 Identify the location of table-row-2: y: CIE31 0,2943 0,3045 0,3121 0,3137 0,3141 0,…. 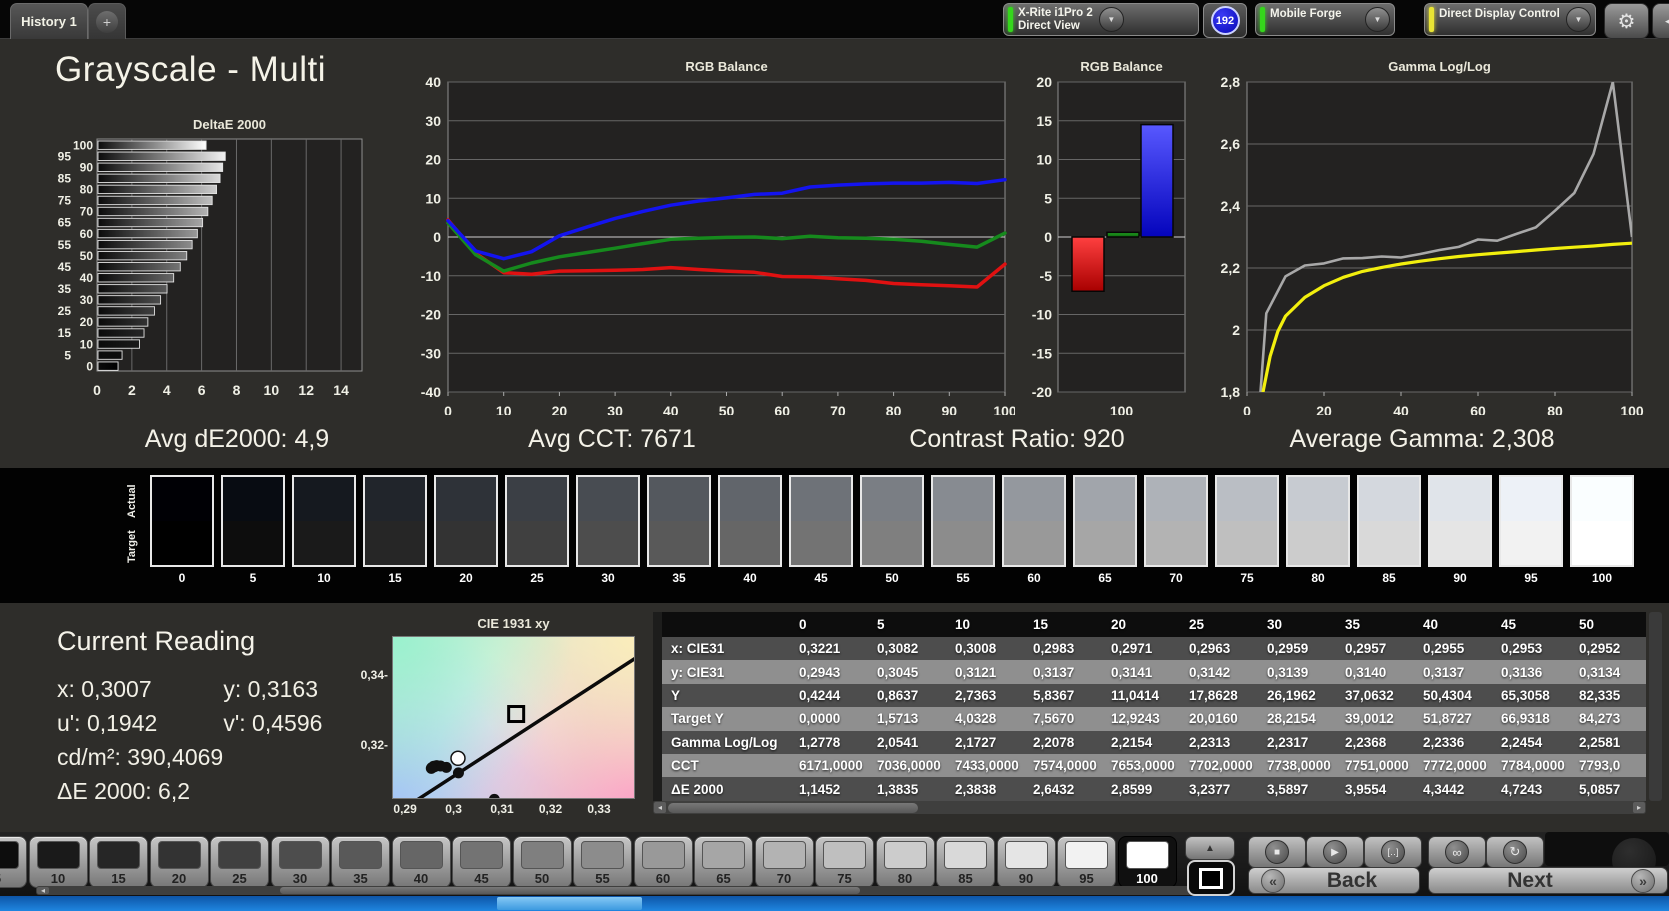
(1154, 672).